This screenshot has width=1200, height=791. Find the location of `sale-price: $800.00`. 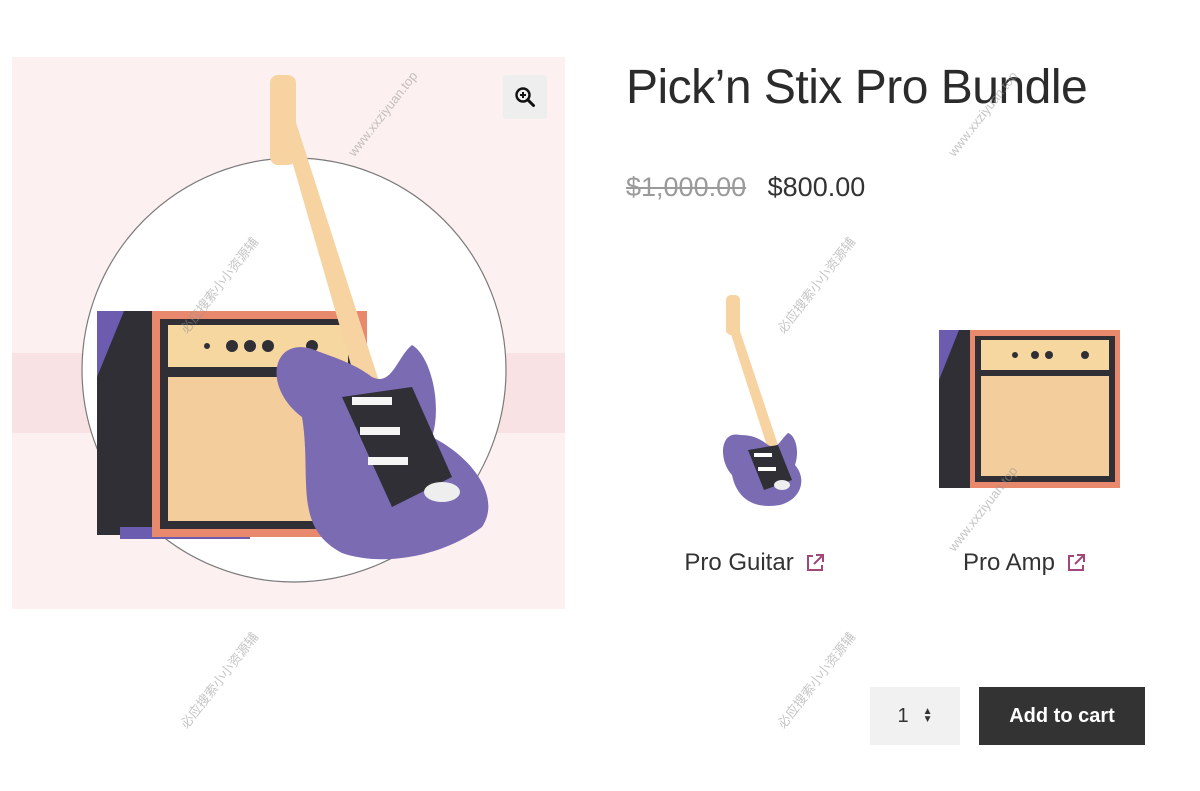

sale-price: $800.00 is located at coordinates (816, 187).